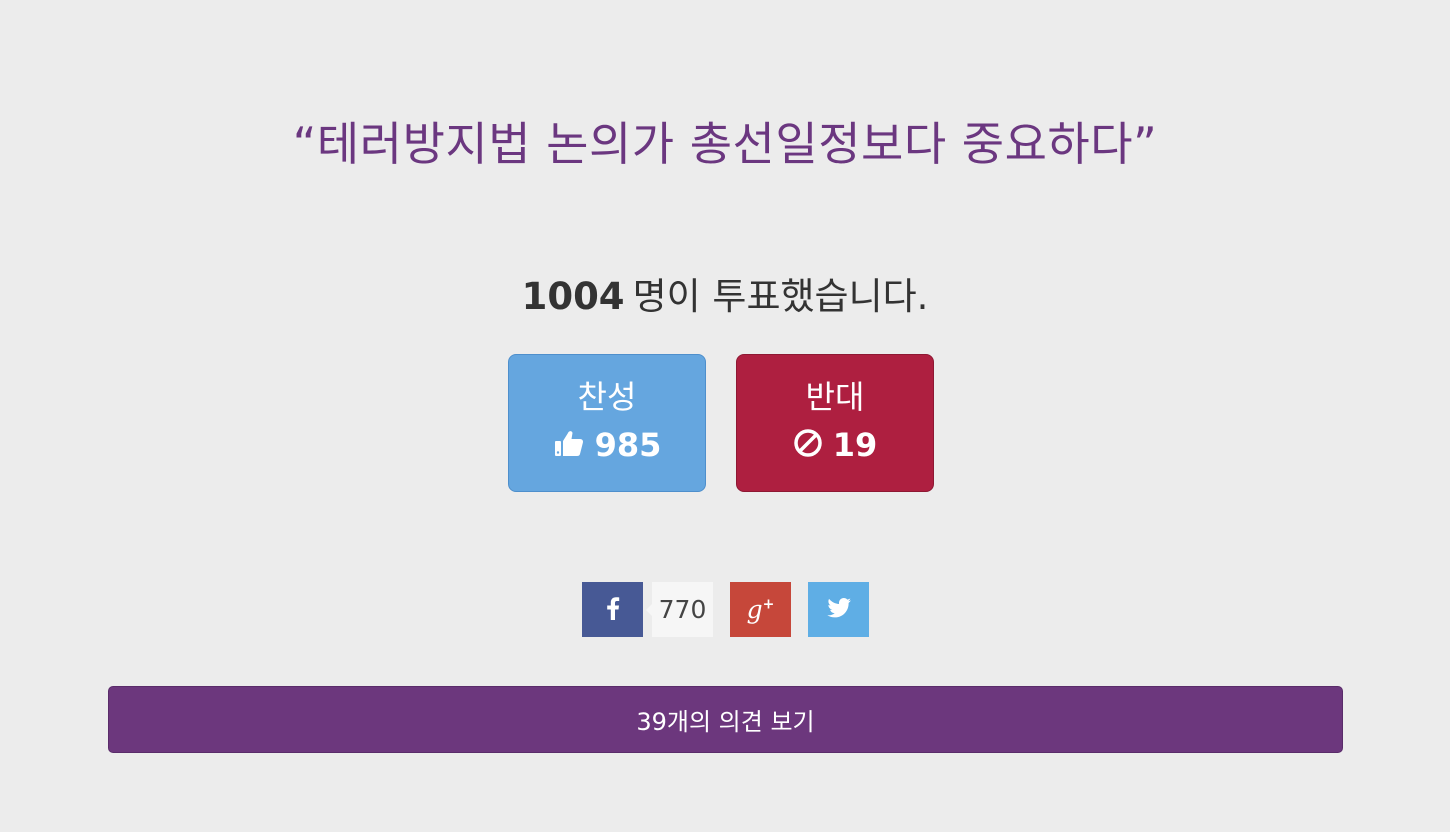  I want to click on vote-pro-count: 985, so click(628, 445).